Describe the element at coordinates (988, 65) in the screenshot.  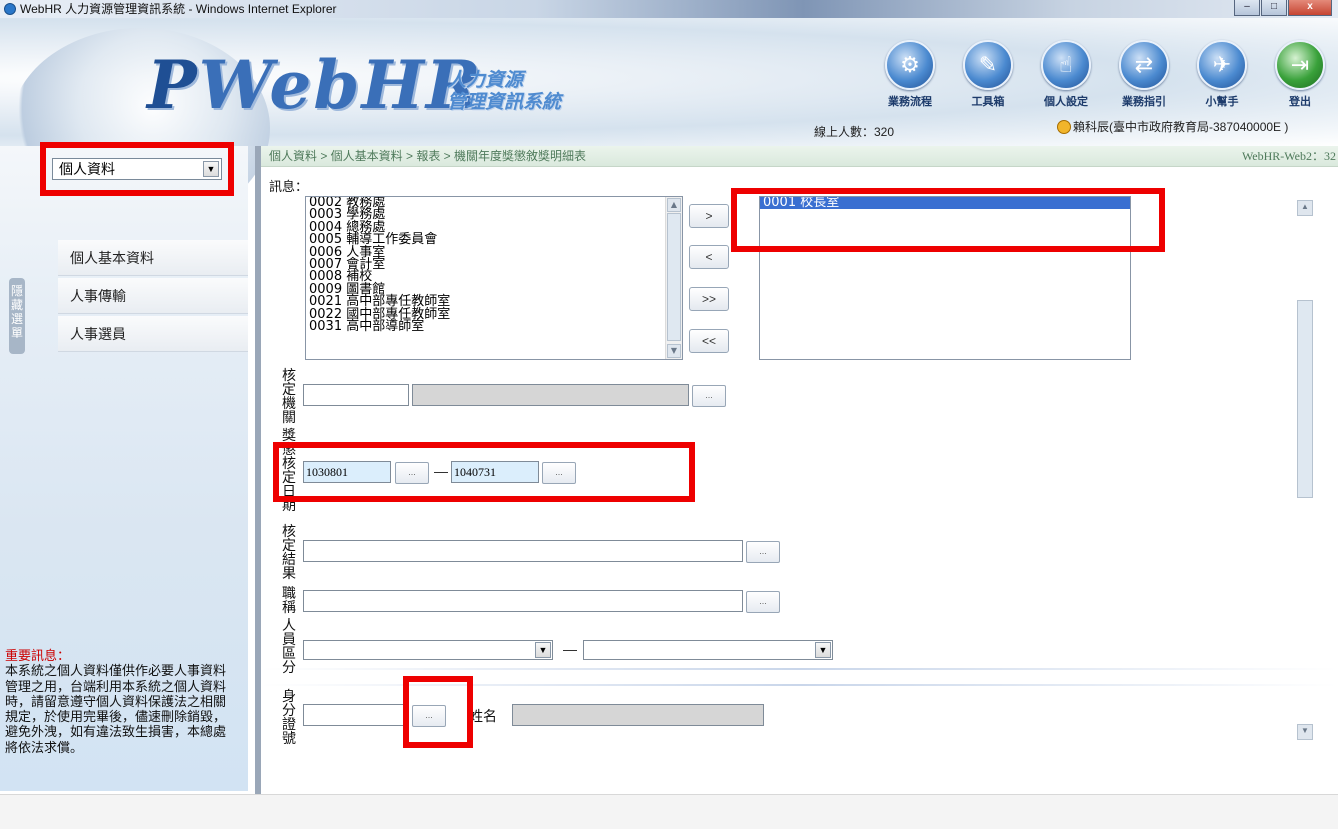
I see `toolbox-icon: ✎` at that location.